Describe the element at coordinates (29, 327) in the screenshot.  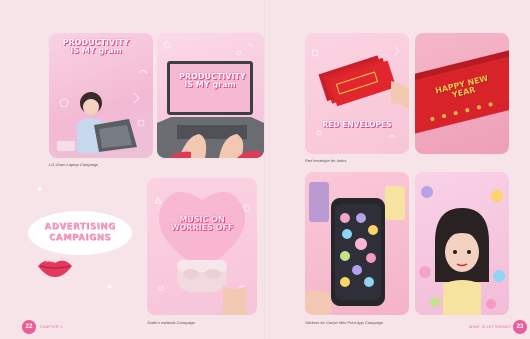
I see `page-number-left: 22` at that location.